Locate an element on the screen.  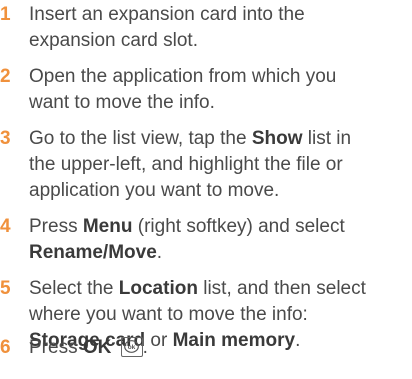
step-number: 4 is located at coordinates (5, 226).